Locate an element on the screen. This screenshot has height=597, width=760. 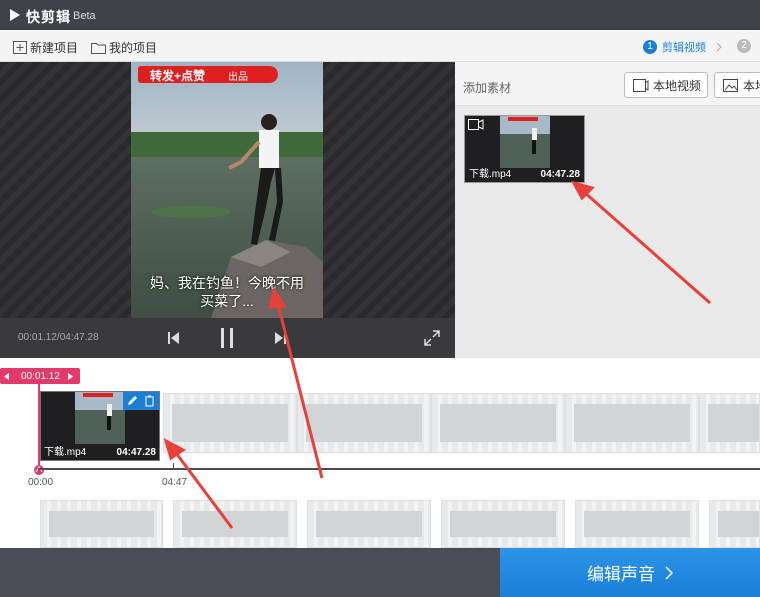
new-project-button: 新建项目 is located at coordinates (45, 47).